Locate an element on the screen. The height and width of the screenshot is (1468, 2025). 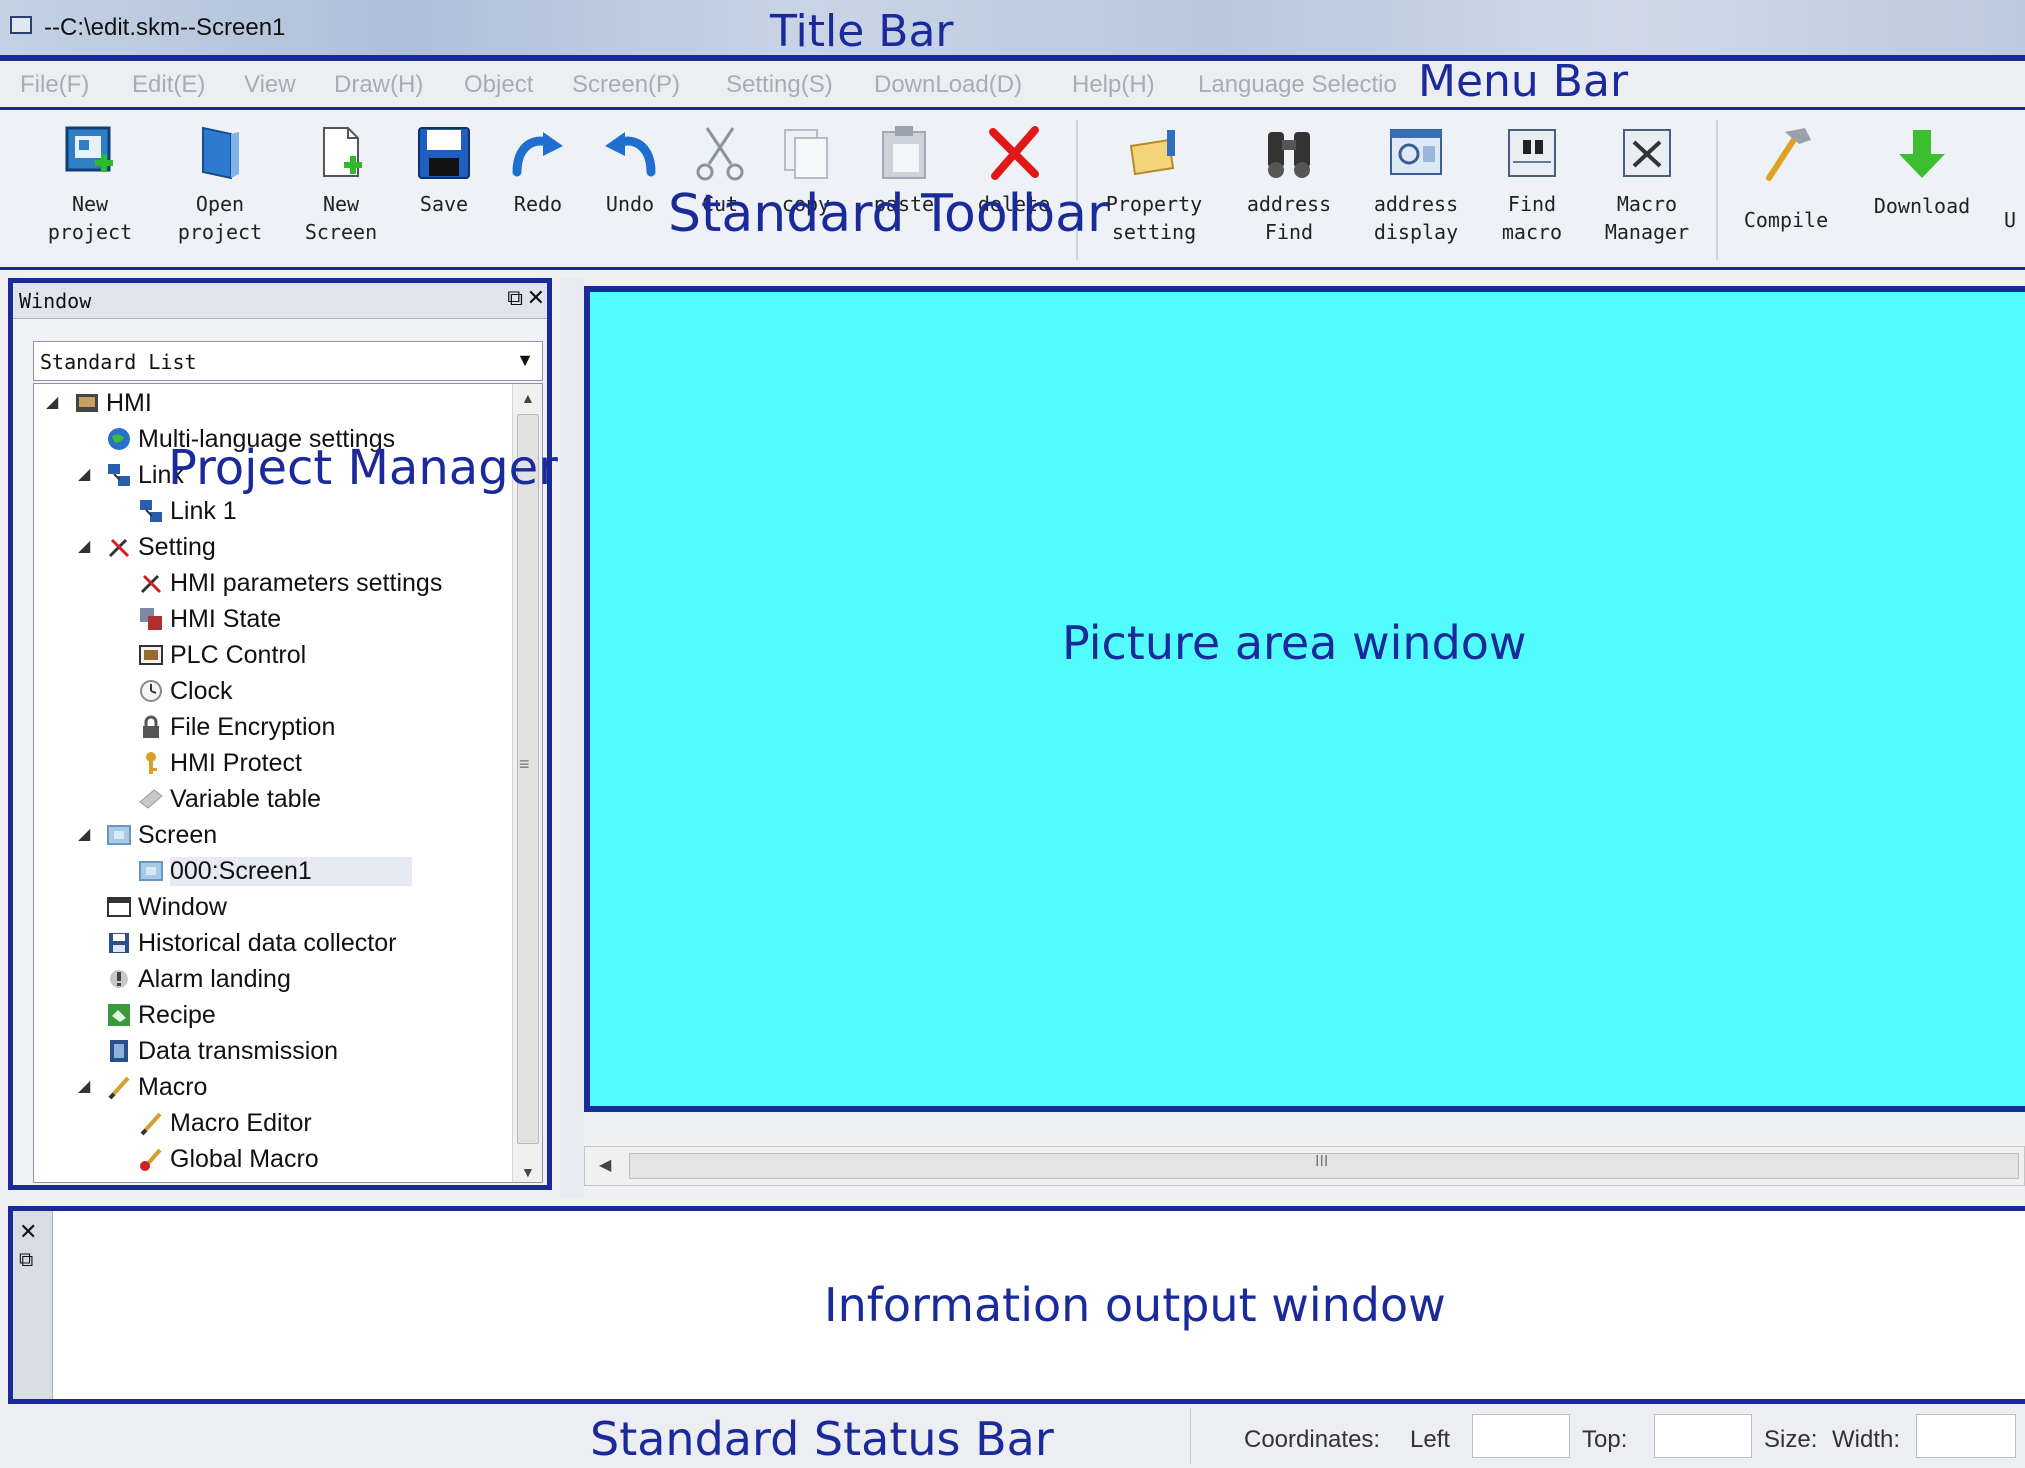
tree-item-window: Window is located at coordinates (269, 908).